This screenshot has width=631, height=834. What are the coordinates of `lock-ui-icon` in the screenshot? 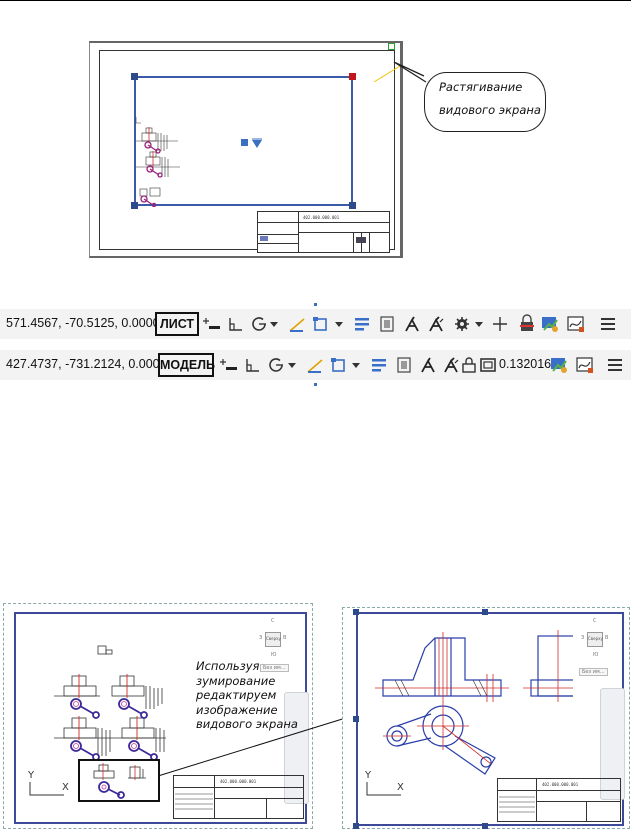 It's located at (527, 324).